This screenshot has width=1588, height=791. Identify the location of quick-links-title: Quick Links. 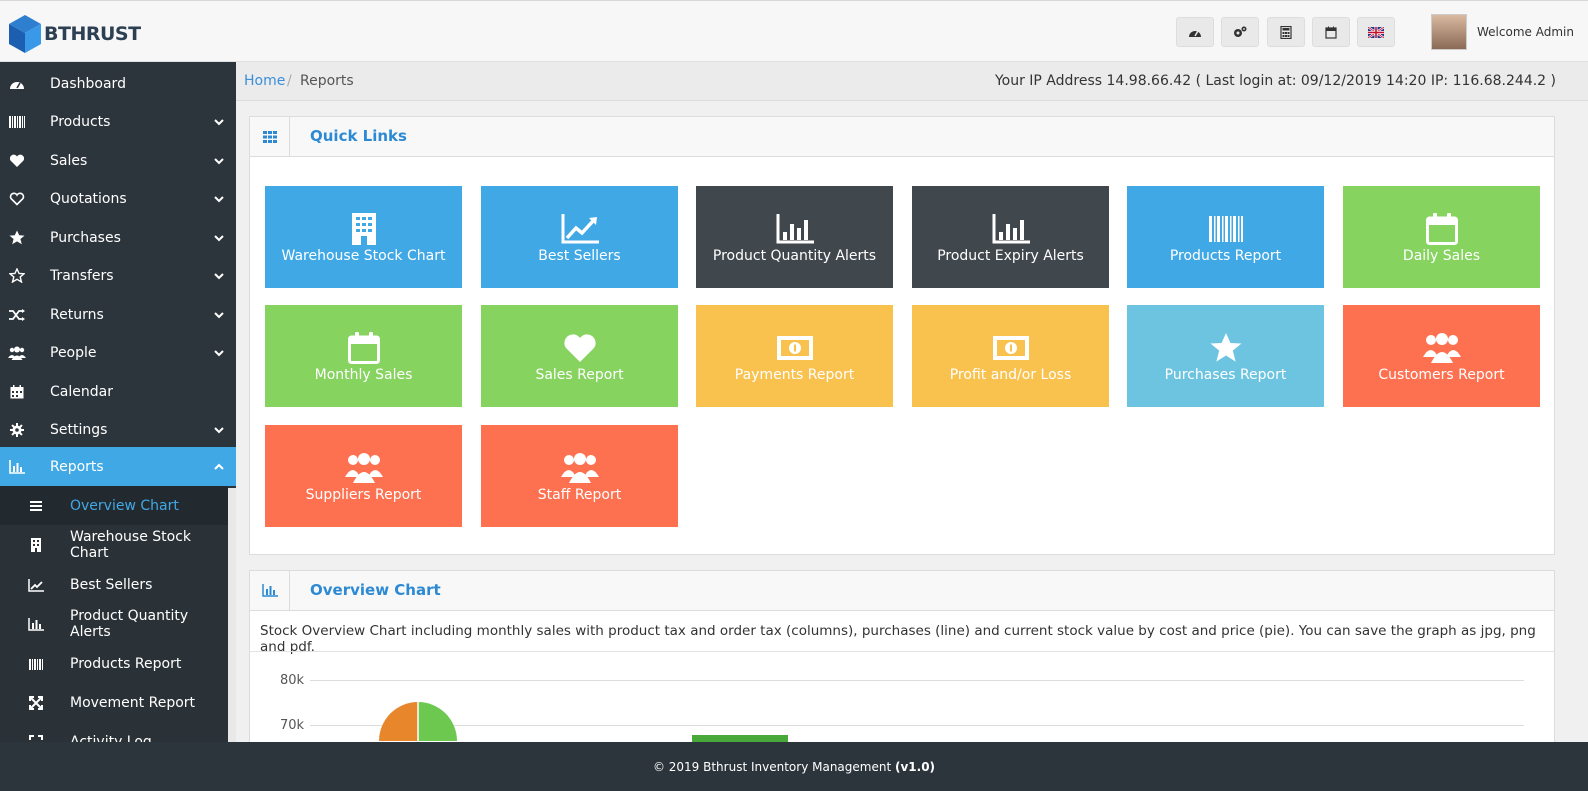
(358, 136).